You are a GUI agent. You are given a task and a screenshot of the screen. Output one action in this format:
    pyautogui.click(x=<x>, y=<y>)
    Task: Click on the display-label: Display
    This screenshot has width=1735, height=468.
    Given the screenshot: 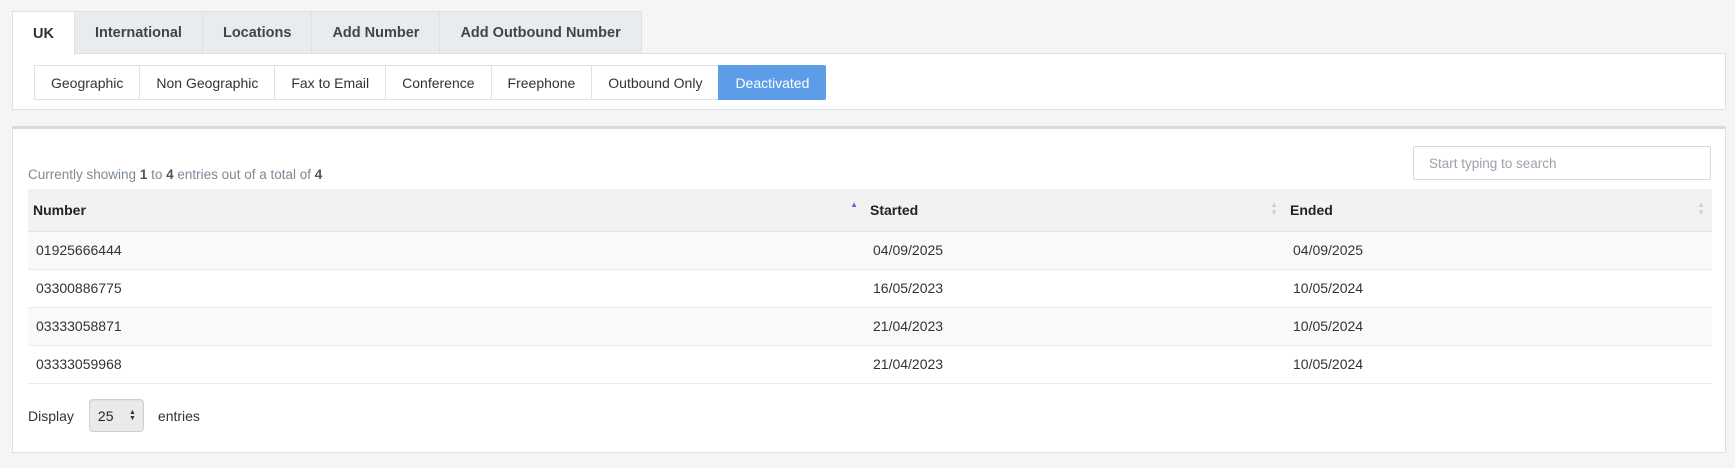 What is the action you would take?
    pyautogui.click(x=51, y=415)
    